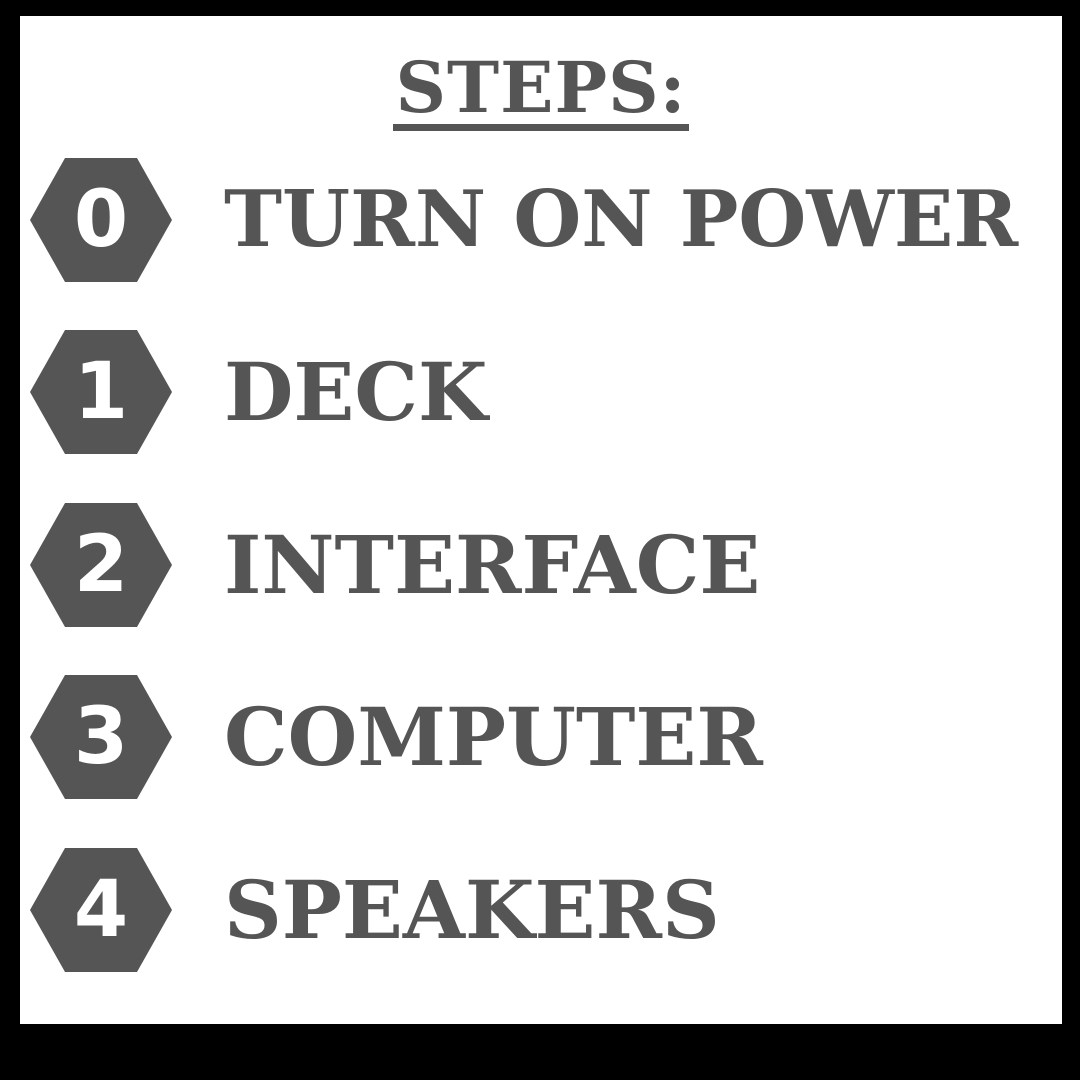  I want to click on hexagon-icon: 4, so click(101, 910).